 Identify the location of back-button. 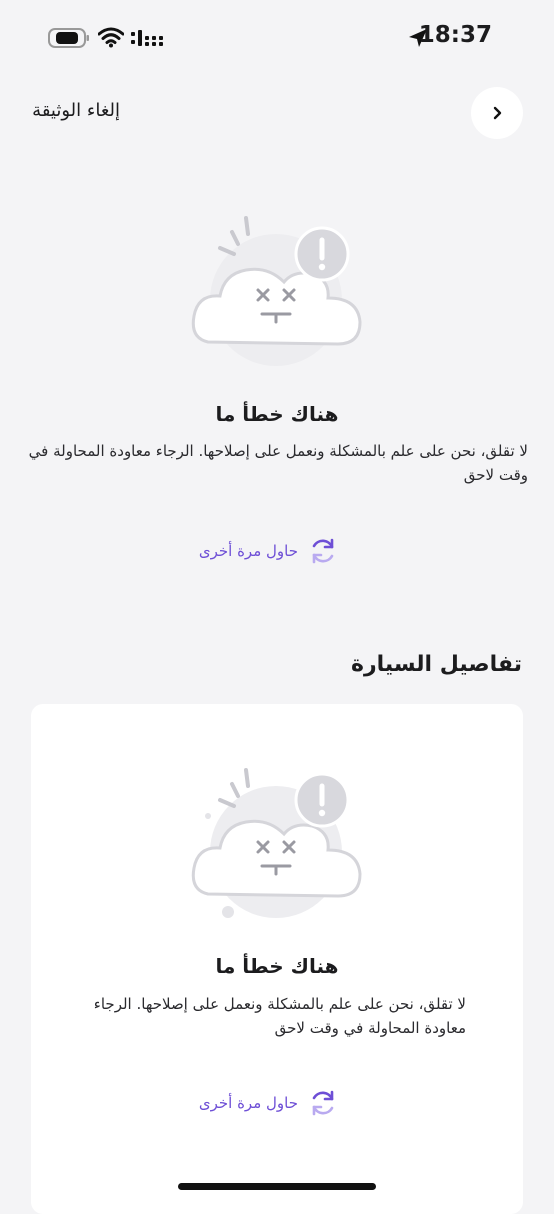
(497, 113).